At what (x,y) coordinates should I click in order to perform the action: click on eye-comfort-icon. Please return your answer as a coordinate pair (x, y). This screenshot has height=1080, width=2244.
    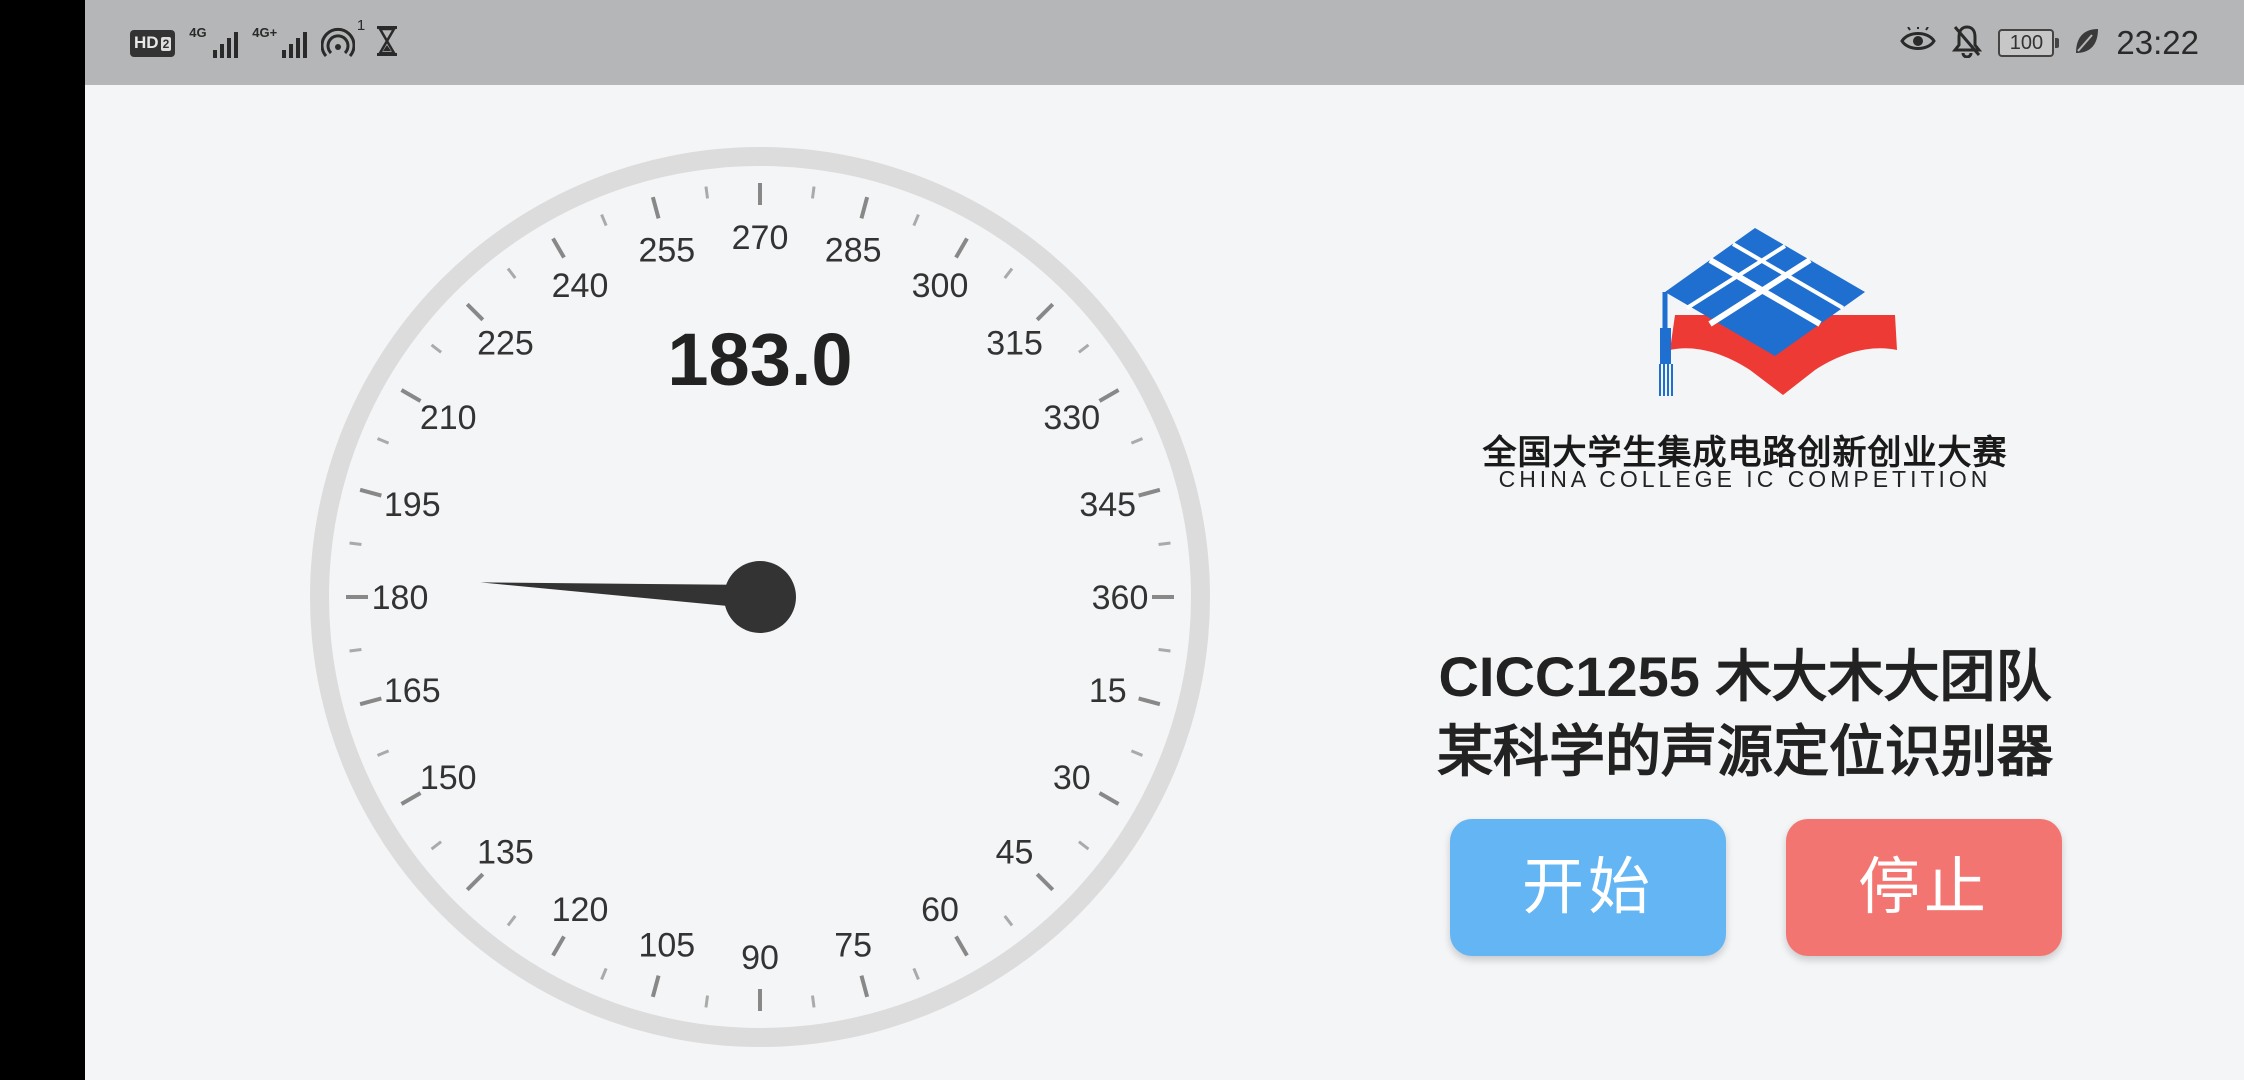
    Looking at the image, I should click on (1918, 42).